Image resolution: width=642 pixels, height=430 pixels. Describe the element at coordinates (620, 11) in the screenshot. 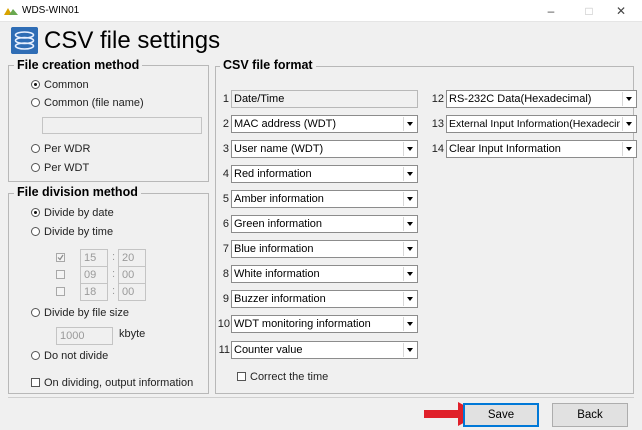

I see `close-button: ✕` at that location.